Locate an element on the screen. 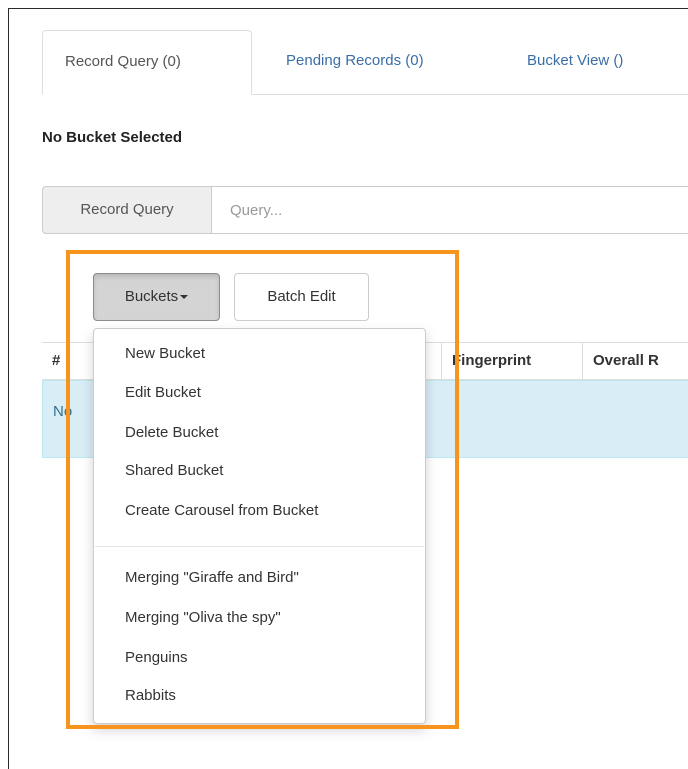 The width and height of the screenshot is (688, 769). column-header-number: # is located at coordinates (51, 361).